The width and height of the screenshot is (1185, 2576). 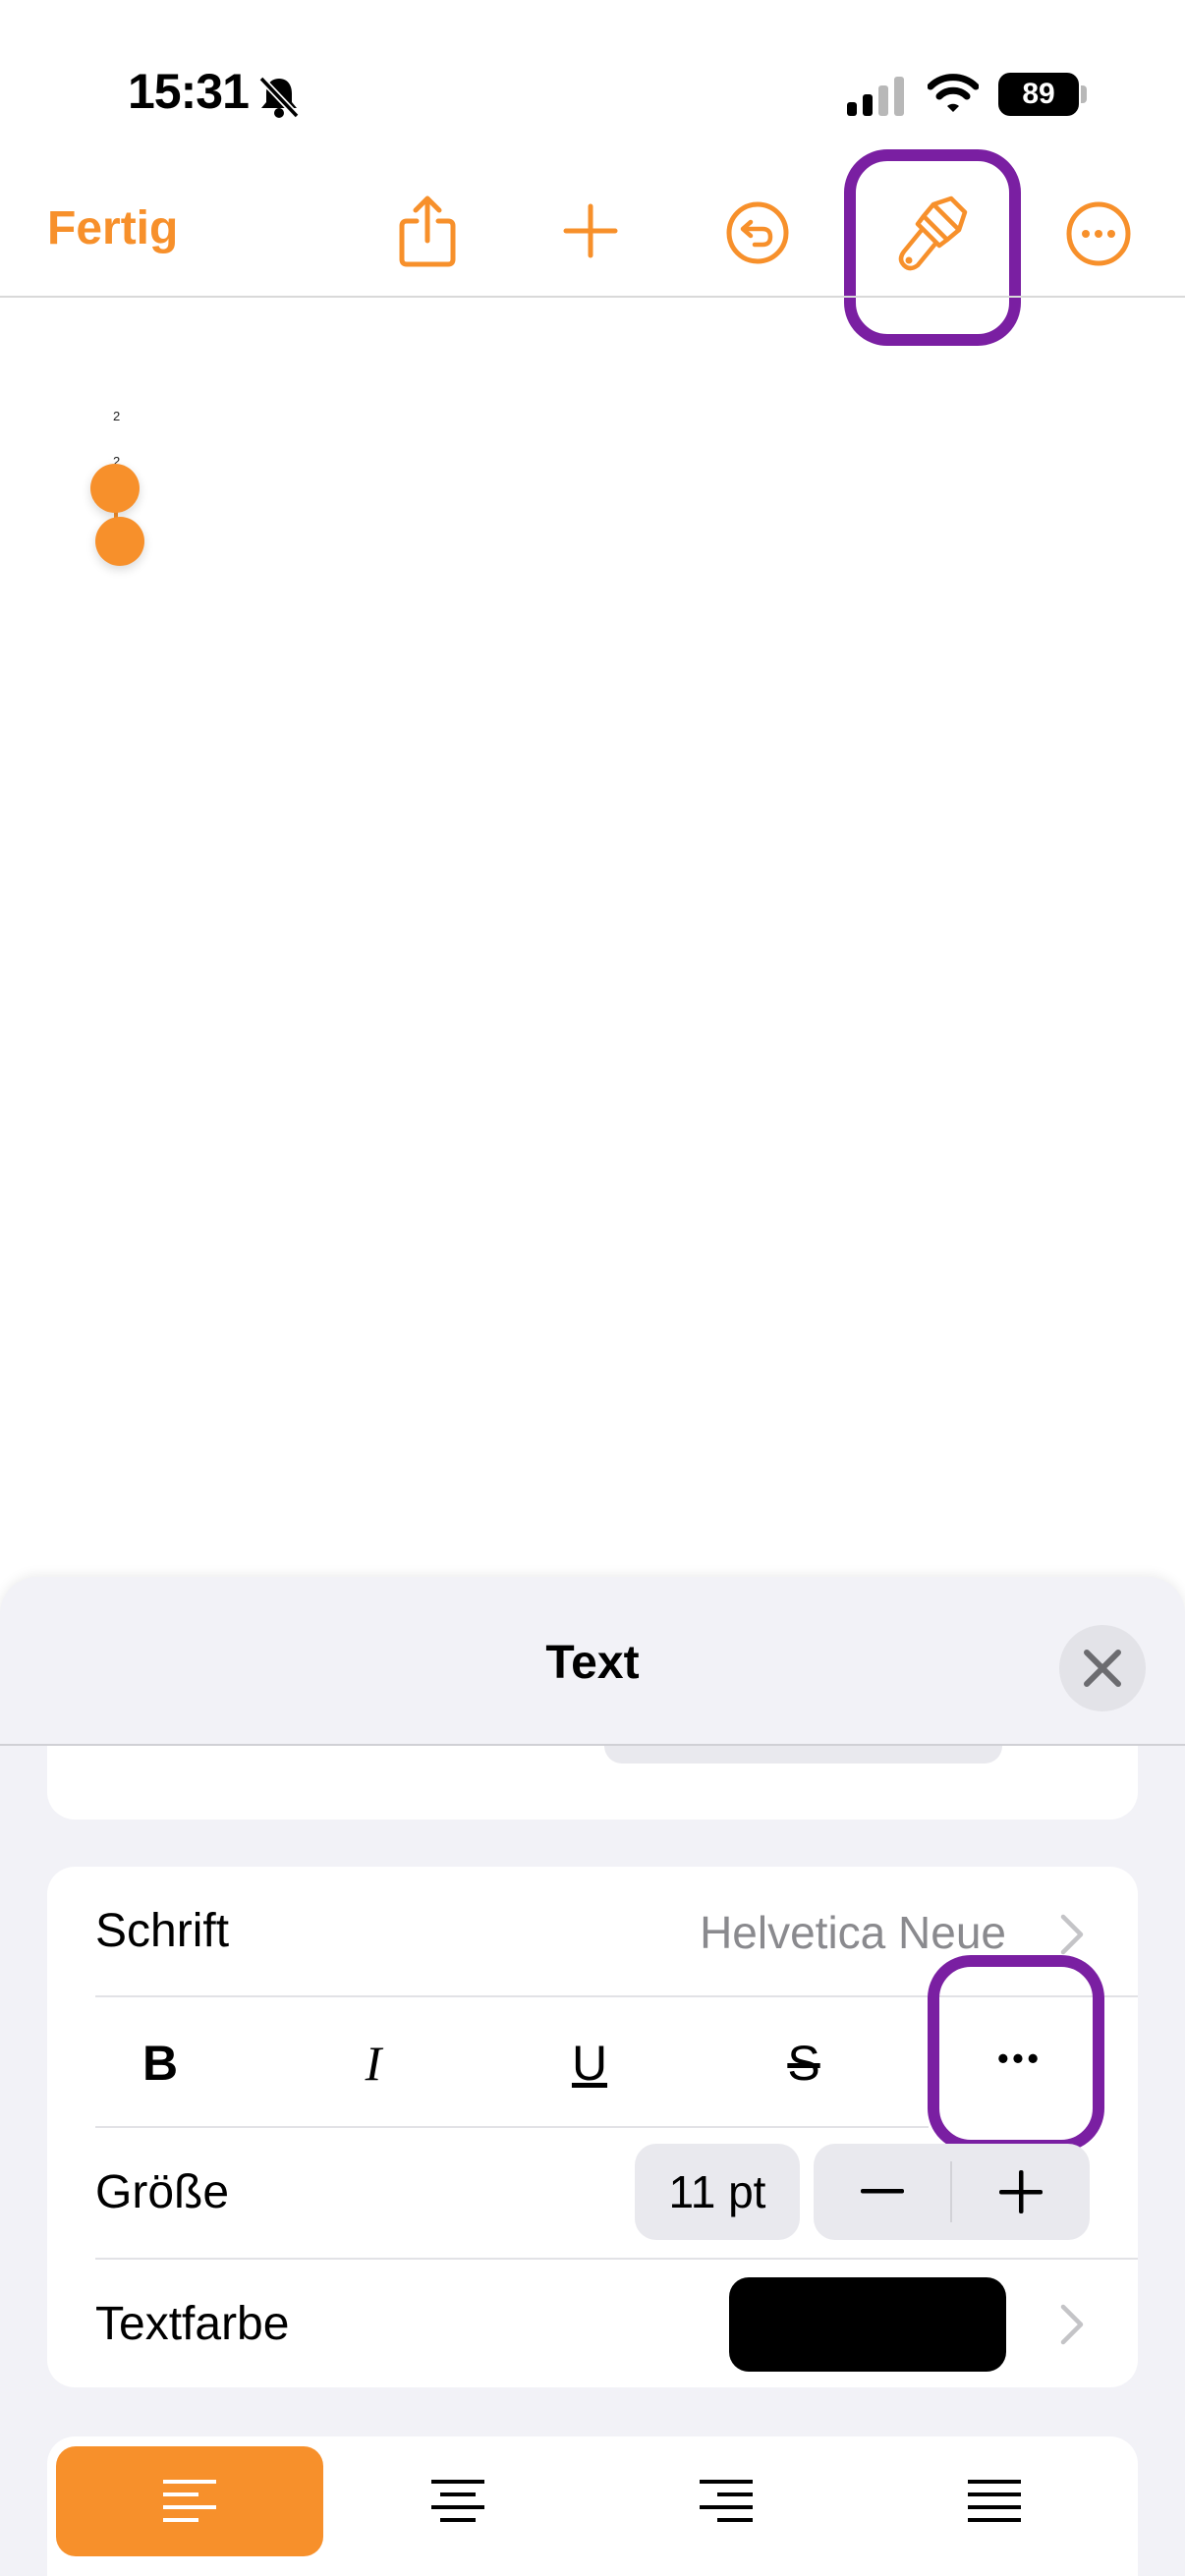 What do you see at coordinates (113, 228) in the screenshot?
I see `done-button: Fertig` at bounding box center [113, 228].